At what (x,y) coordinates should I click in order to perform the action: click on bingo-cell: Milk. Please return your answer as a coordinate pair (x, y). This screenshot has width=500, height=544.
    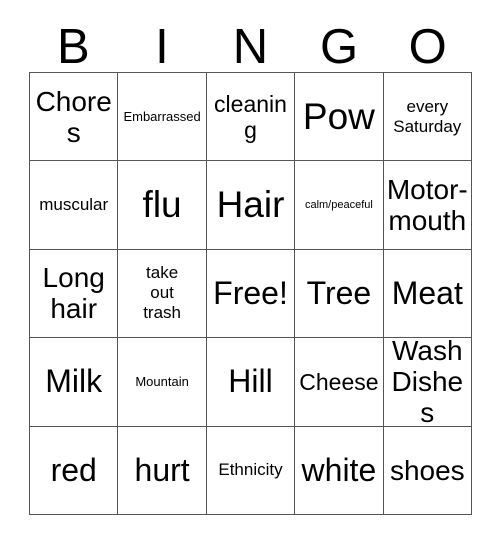
    Looking at the image, I should click on (74, 382).